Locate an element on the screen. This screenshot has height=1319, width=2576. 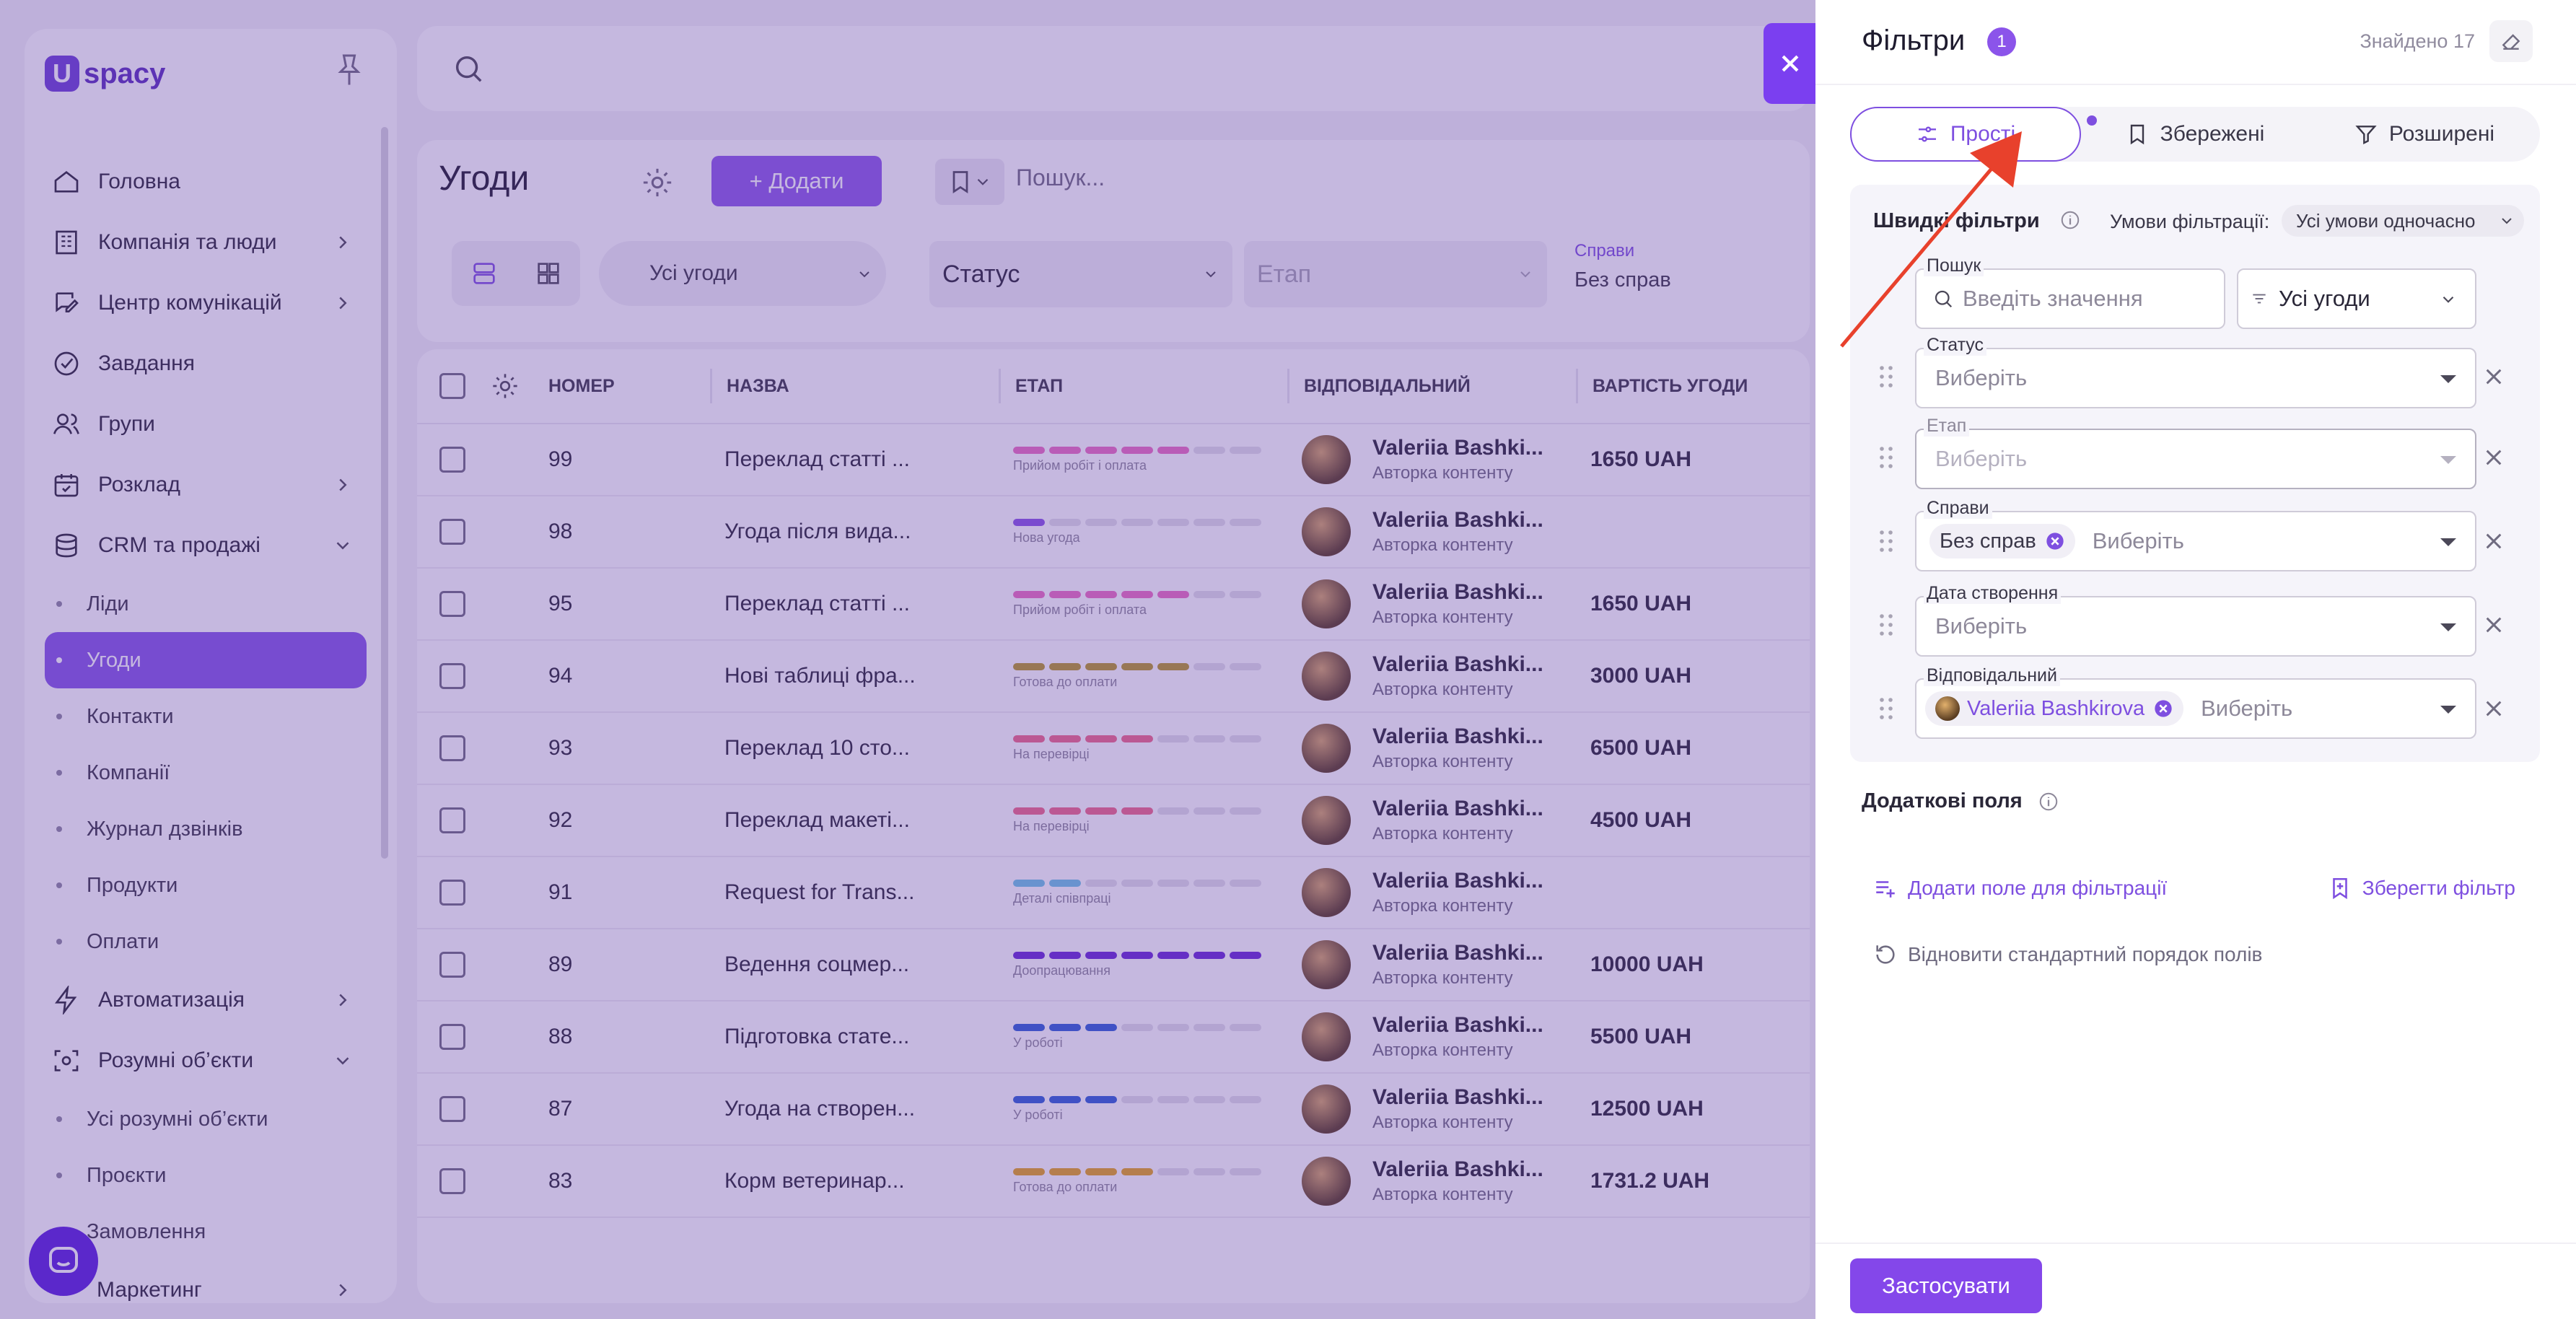
created-date-placeholder: Виберіть is located at coordinates (1981, 626).